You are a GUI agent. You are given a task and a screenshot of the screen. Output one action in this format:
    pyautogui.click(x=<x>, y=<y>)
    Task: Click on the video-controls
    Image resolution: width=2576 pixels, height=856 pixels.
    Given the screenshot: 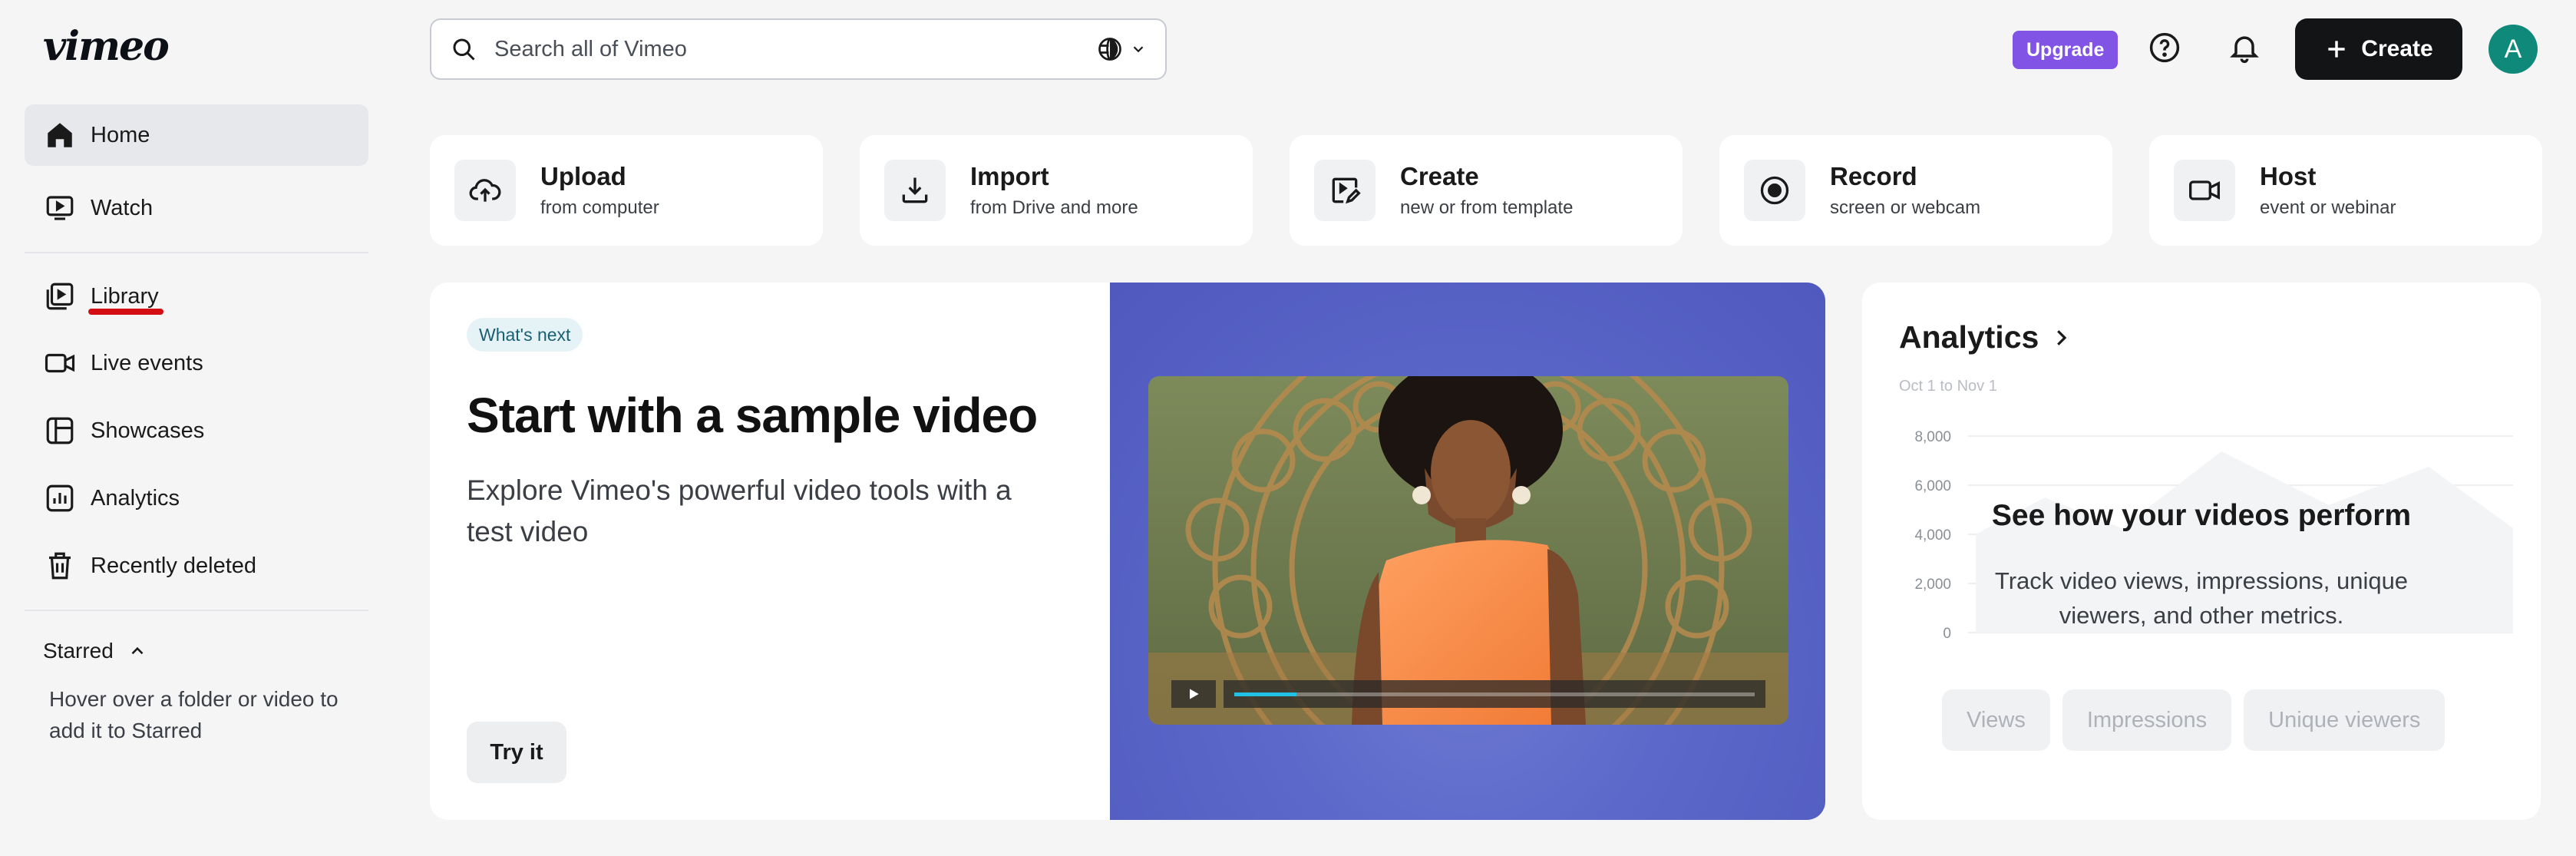 What is the action you would take?
    pyautogui.click(x=1468, y=694)
    